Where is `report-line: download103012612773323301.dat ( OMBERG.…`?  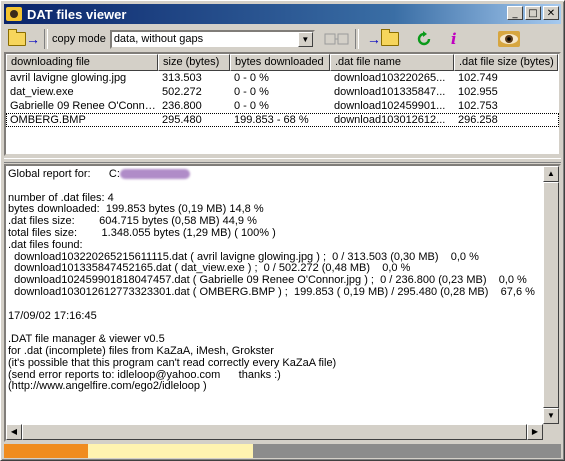
report-line: download103012612773323301.dat ( OMBERG.… is located at coordinates (271, 291).